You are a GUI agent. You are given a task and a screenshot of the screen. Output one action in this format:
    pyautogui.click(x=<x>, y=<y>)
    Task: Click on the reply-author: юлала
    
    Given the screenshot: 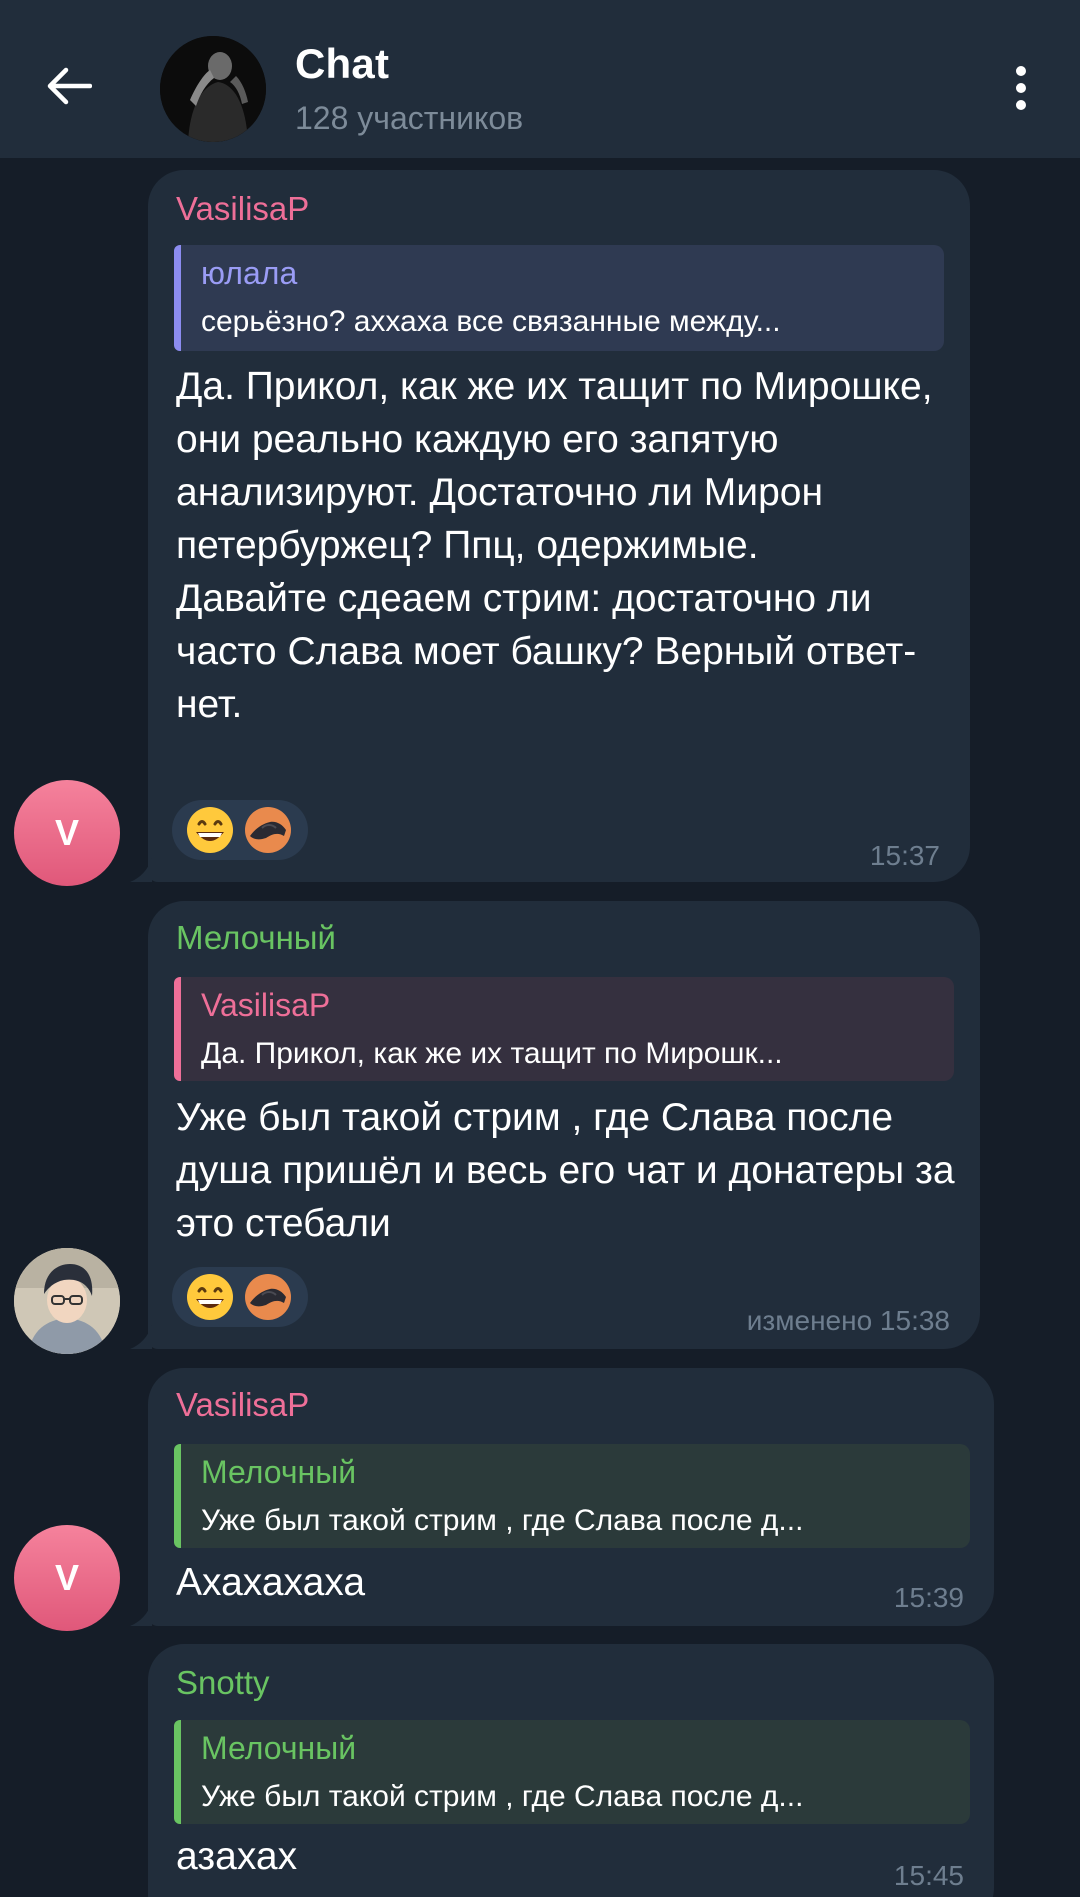 What is the action you would take?
    pyautogui.click(x=249, y=273)
    